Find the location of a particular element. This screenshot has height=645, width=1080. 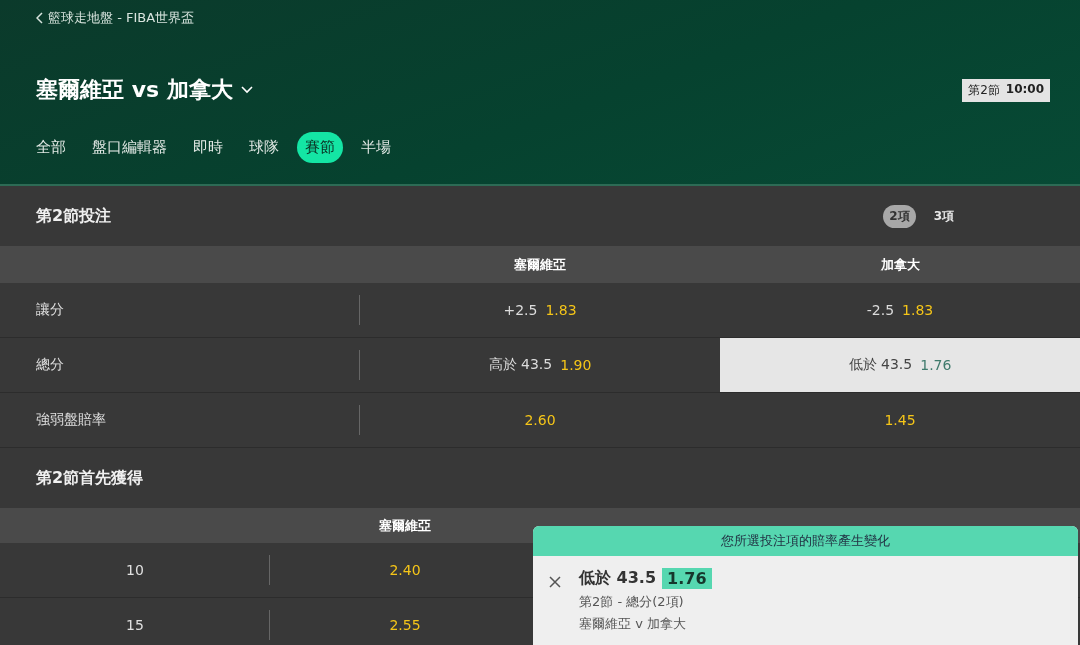

tab: 賽節 is located at coordinates (320, 147).